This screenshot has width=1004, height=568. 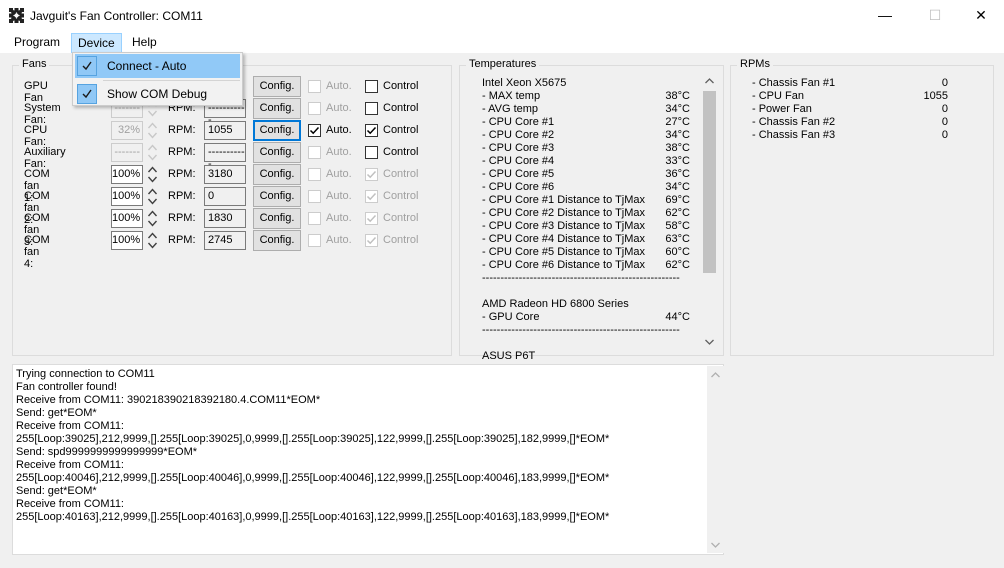 What do you see at coordinates (511, 96) in the screenshot?
I see `temperature-label: - MAX temp` at bounding box center [511, 96].